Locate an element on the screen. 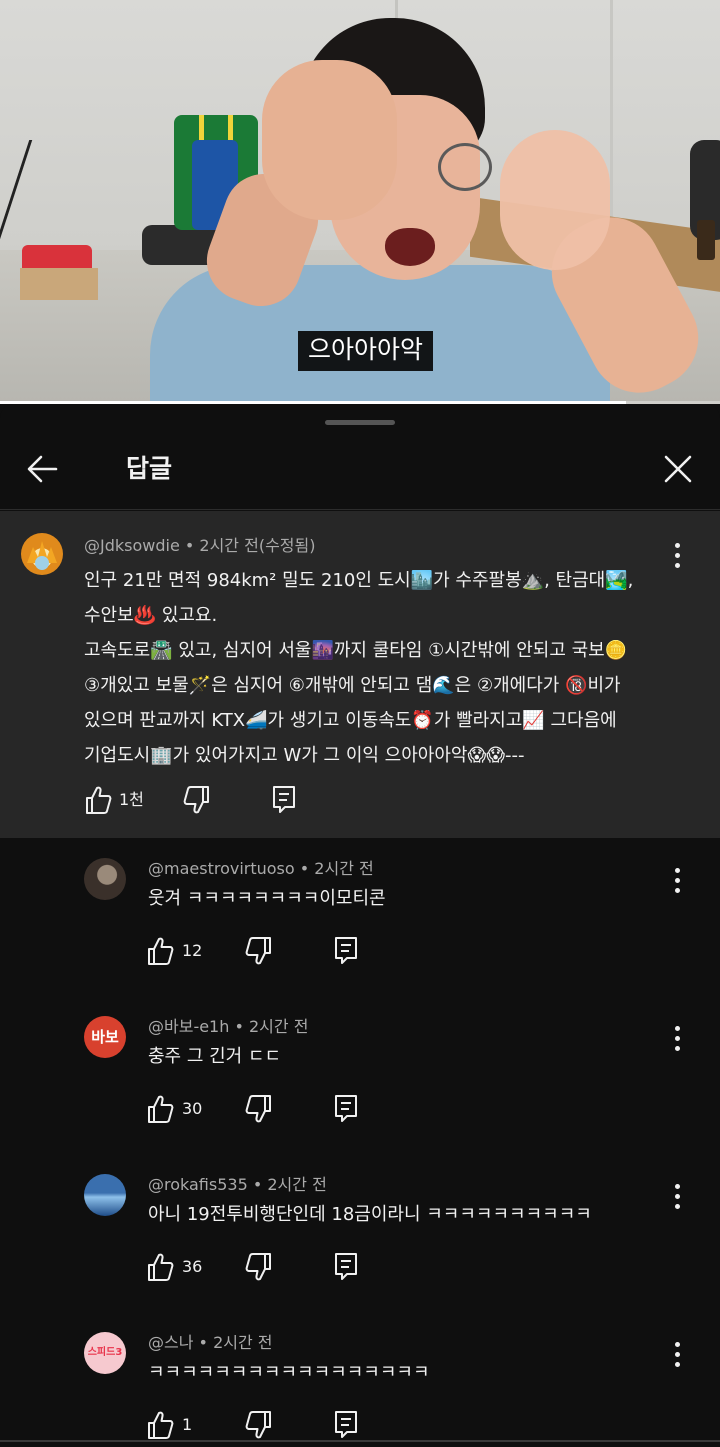 The height and width of the screenshot is (1447, 720). avatar-image is located at coordinates (42, 555).